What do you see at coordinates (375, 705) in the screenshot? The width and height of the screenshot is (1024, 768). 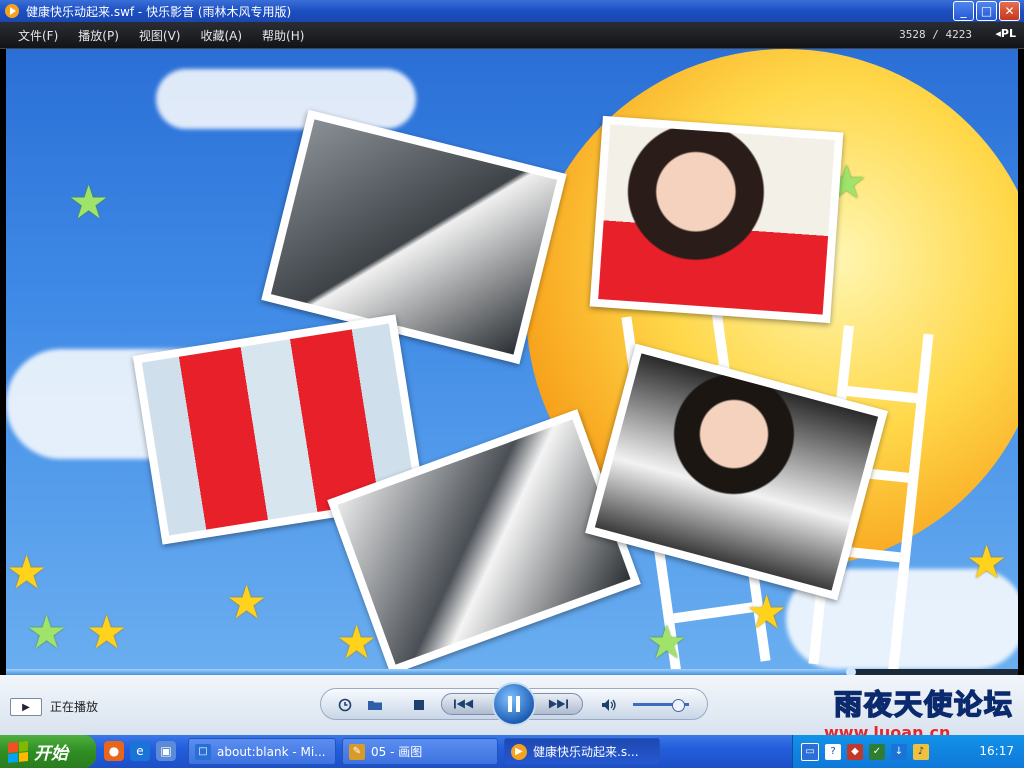 I see `folder-icon` at bounding box center [375, 705].